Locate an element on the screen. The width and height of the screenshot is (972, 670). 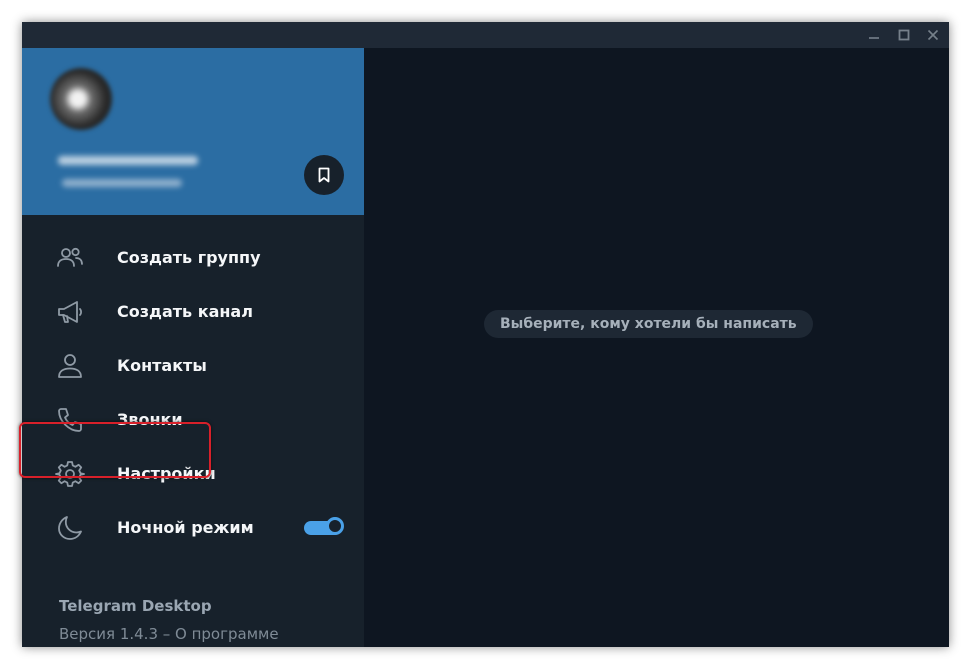
menu-item-label: Ночной режим is located at coordinates (185, 527).